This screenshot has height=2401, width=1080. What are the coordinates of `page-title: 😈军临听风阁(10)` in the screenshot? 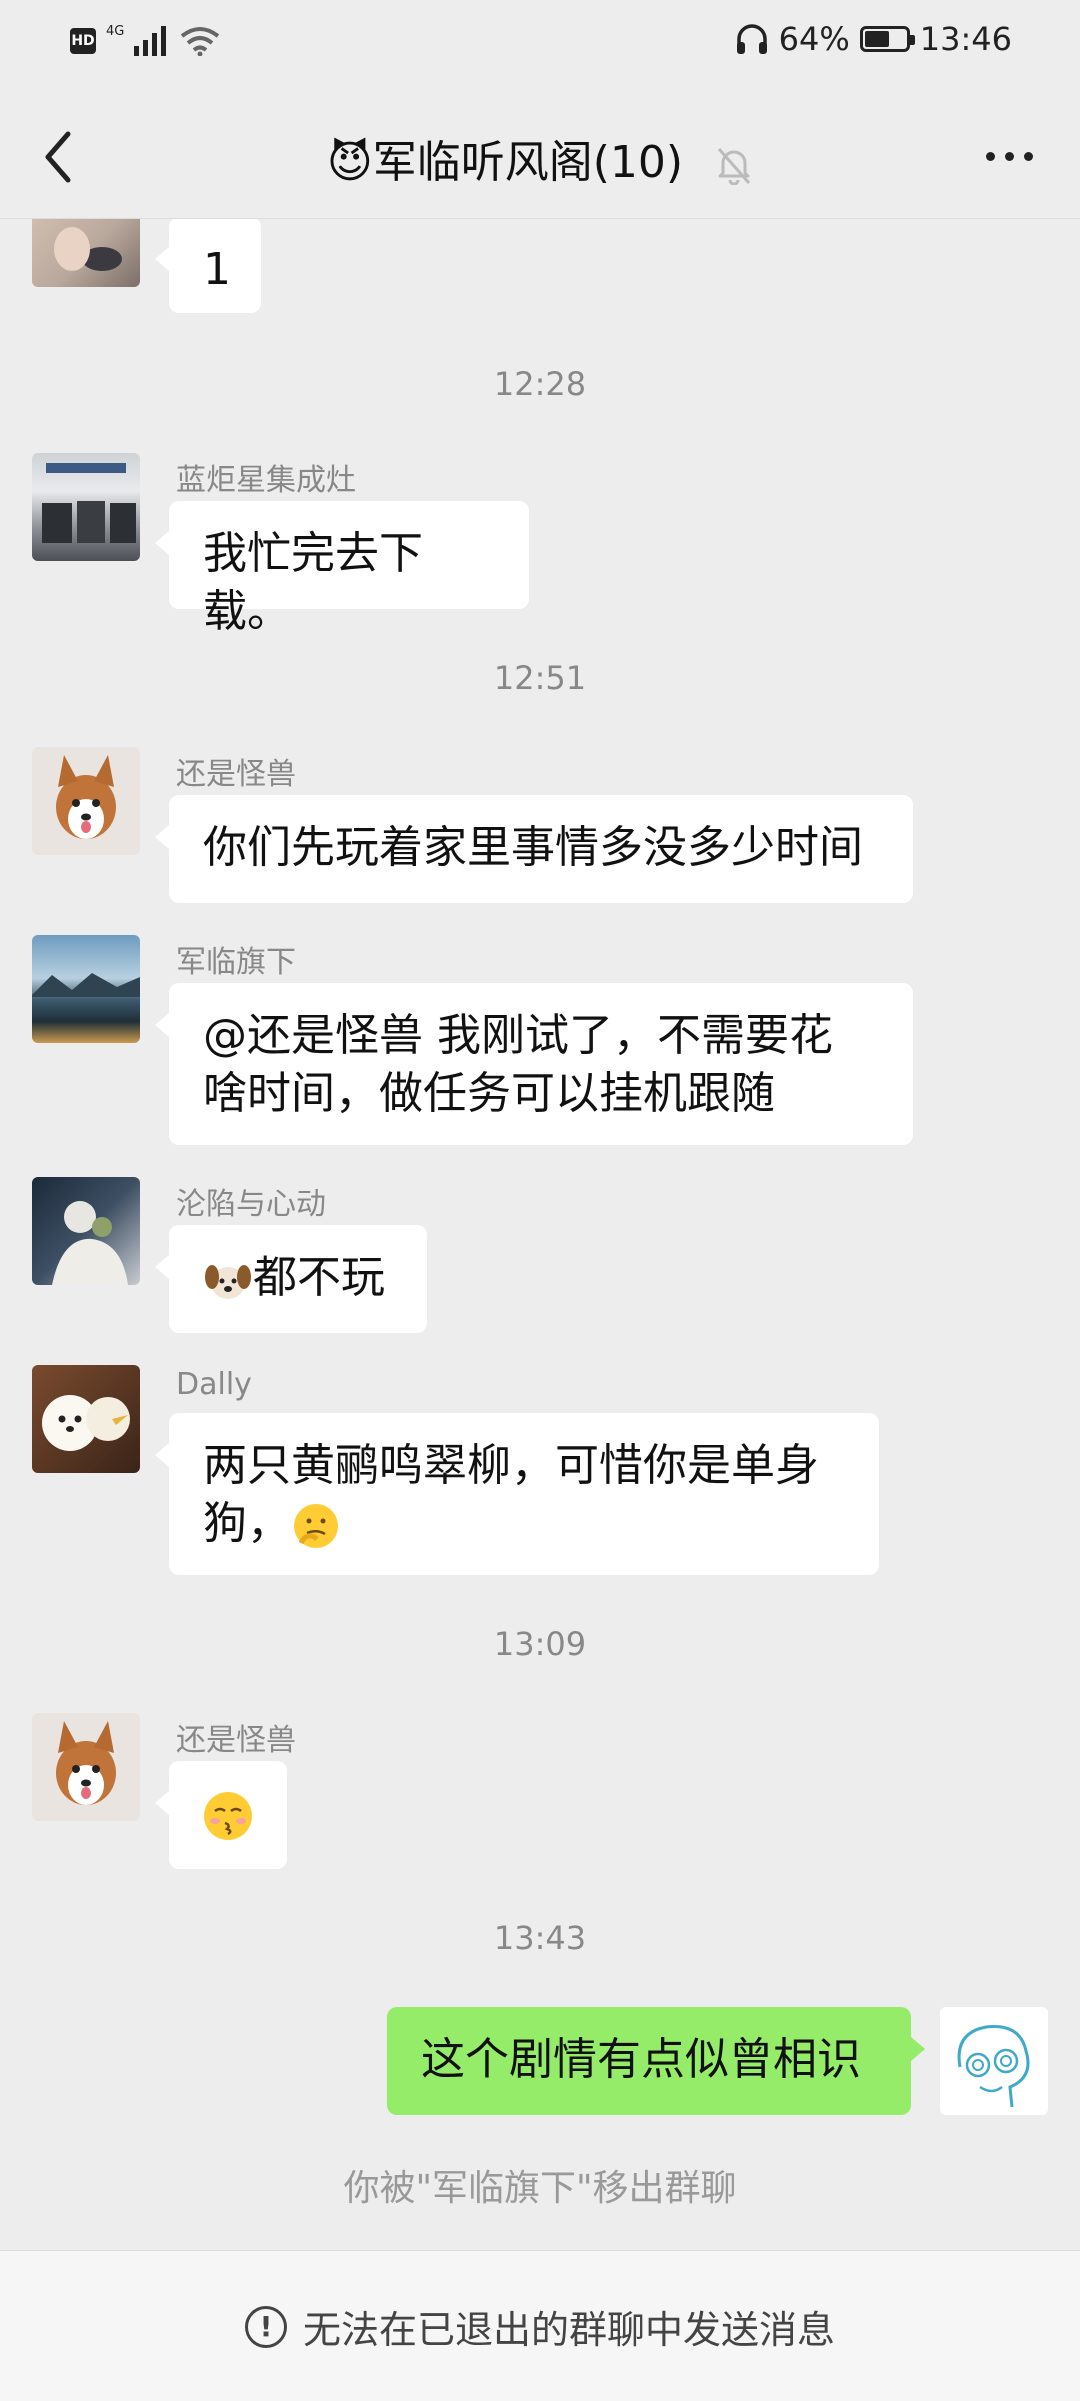 It's located at (540, 158).